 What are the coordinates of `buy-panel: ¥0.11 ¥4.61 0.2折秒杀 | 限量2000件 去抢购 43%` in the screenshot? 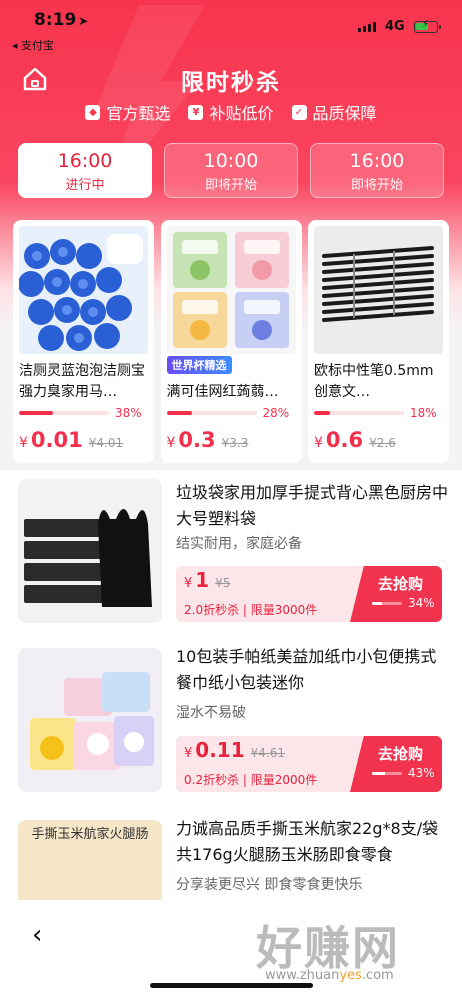 It's located at (309, 764).